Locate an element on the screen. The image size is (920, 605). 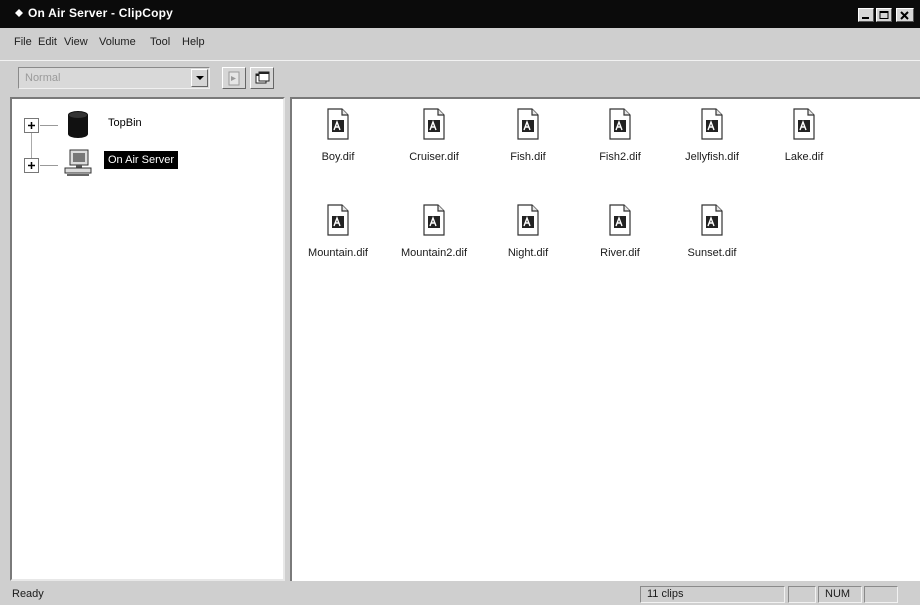
menu-bar: File Edit View Volume Tool Help is located at coordinates (460, 45).